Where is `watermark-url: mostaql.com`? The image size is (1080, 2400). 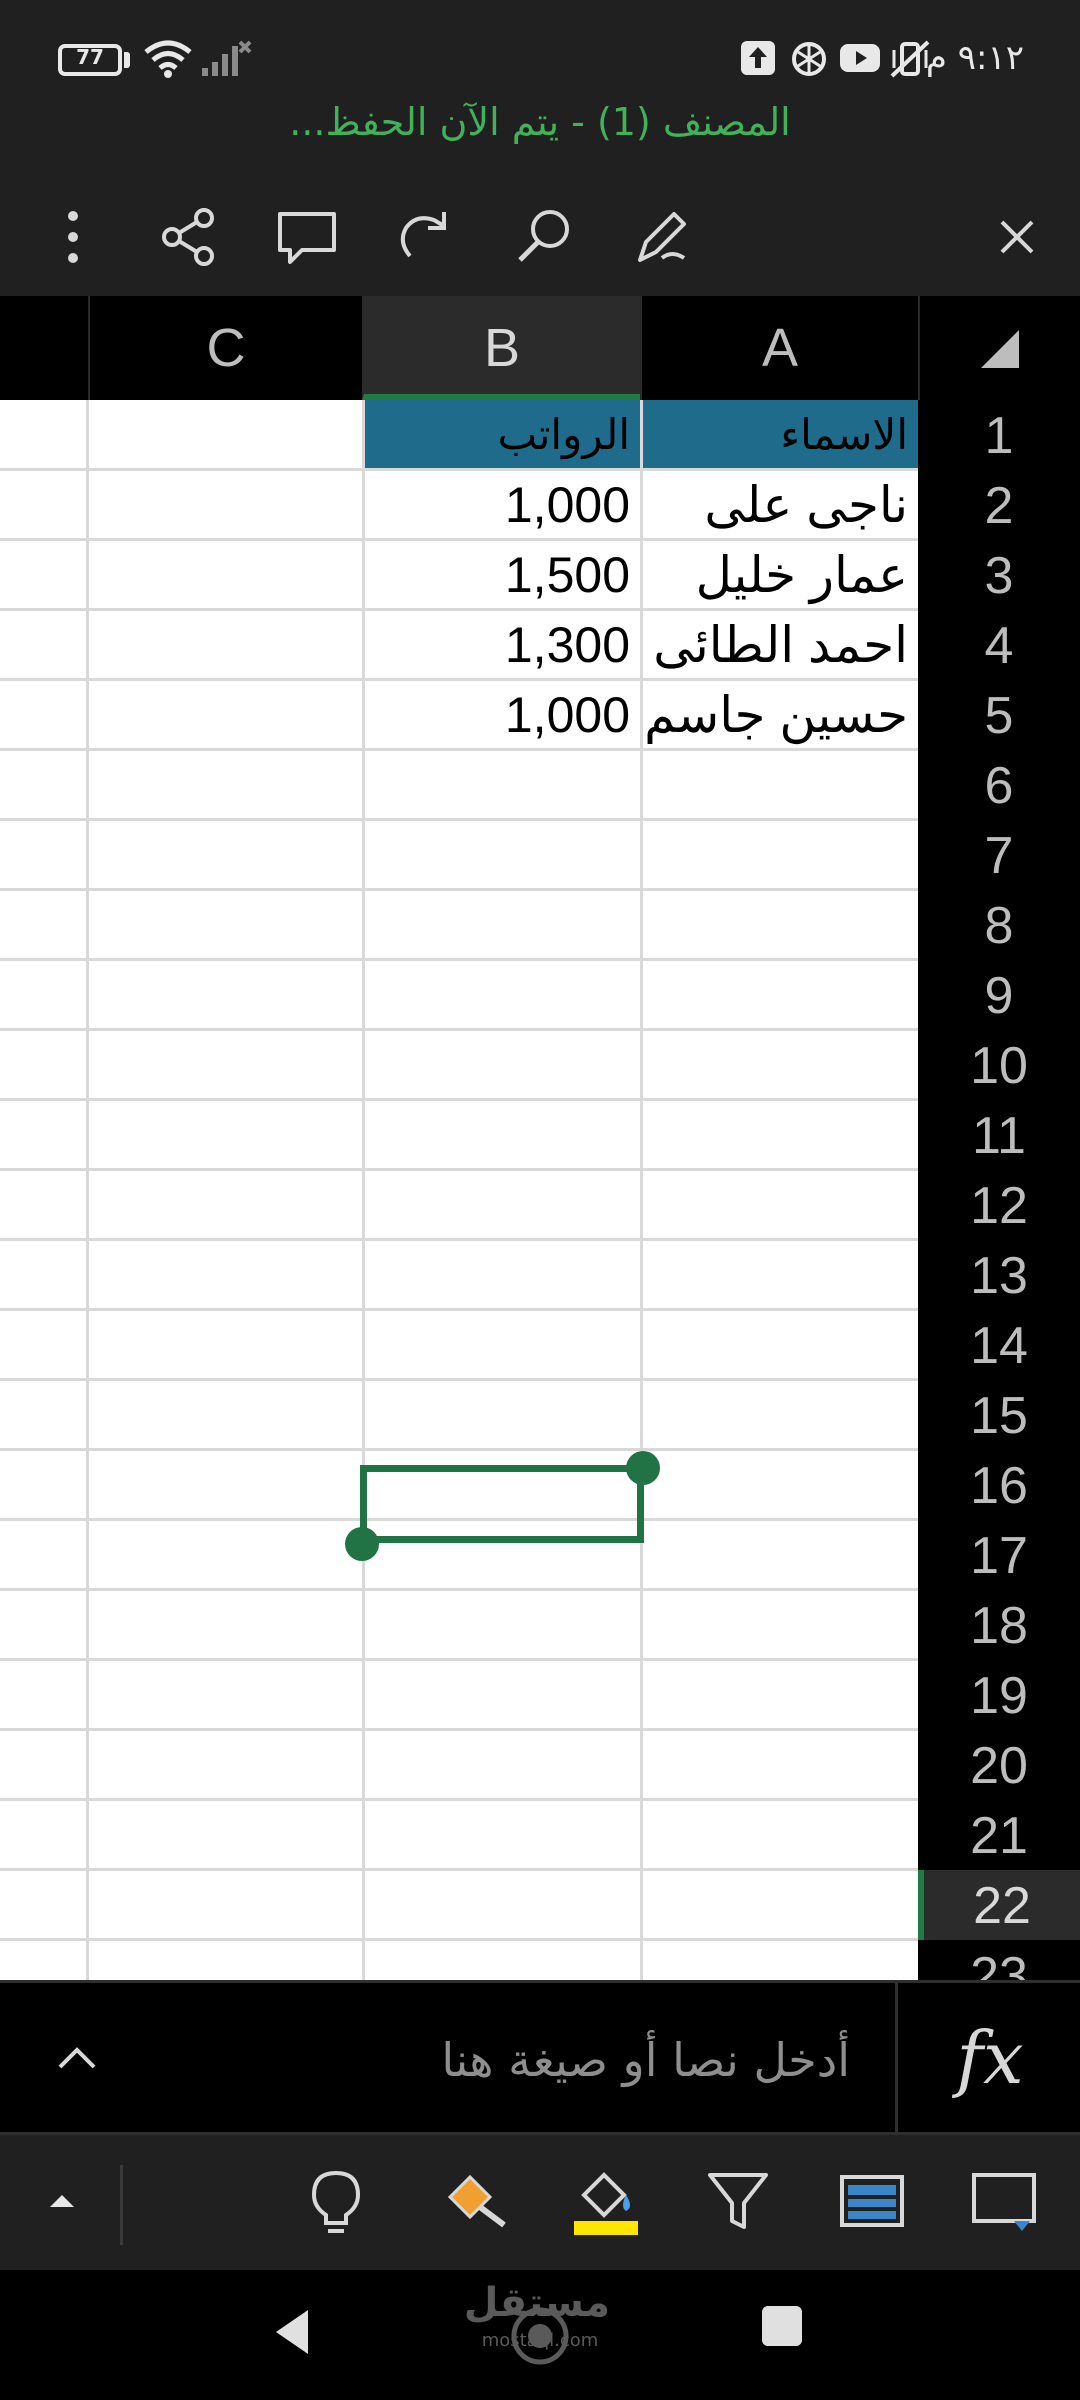
watermark-url: mostaql.com is located at coordinates (540, 2340).